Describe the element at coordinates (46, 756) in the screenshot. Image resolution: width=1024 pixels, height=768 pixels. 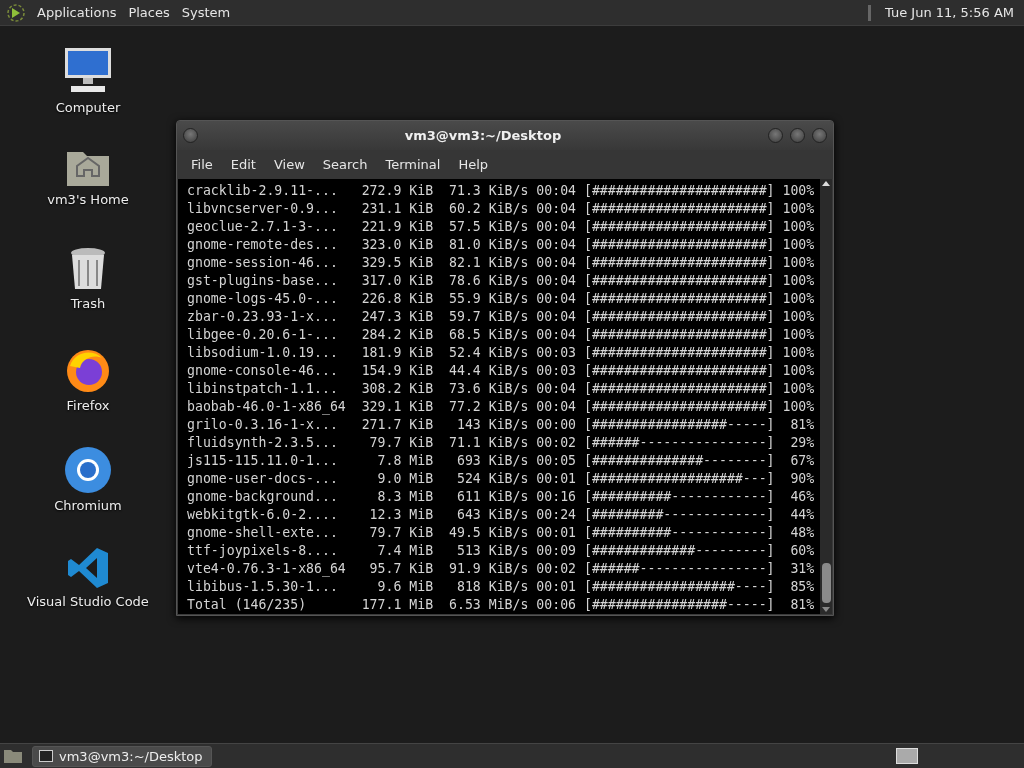
I see `terminal-icon` at that location.